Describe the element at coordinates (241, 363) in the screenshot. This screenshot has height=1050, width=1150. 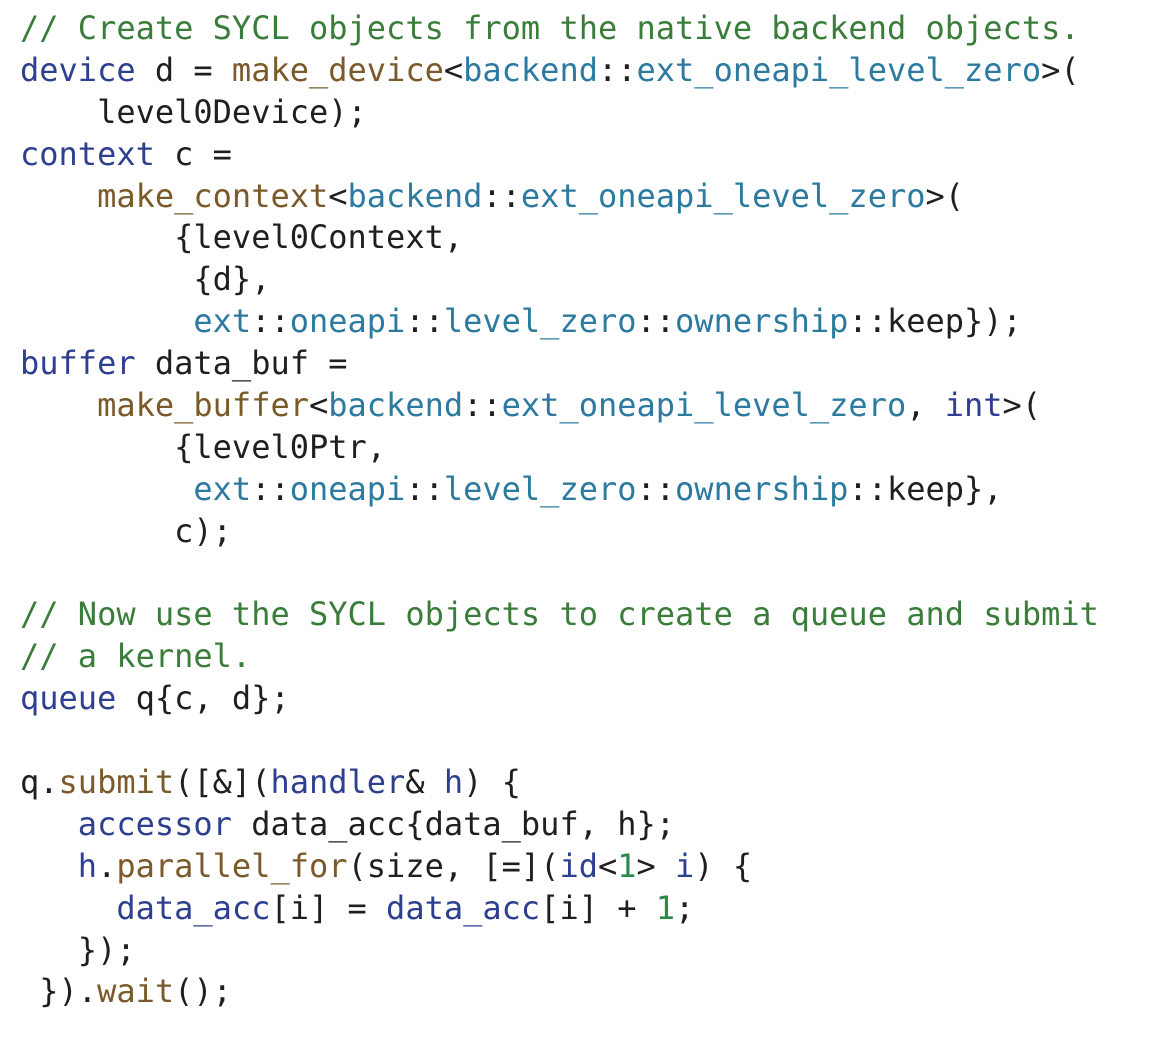
I see `code-token-plain: data_buf =` at that location.